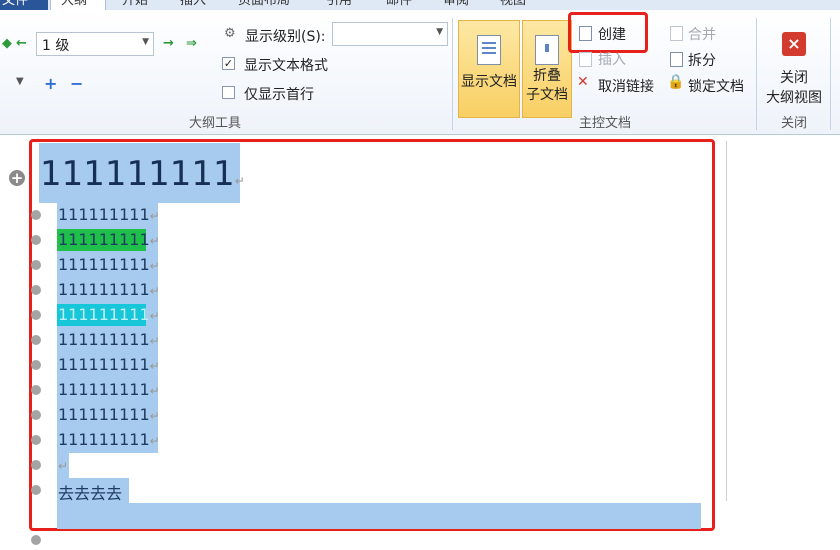  Describe the element at coordinates (716, 86) in the screenshot. I see `lock-document-button: 锁定文档` at that location.